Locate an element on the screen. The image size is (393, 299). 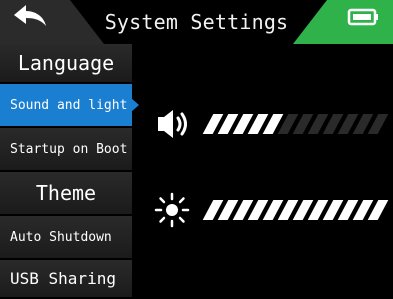
selection-pointer is located at coordinates (135, 105).